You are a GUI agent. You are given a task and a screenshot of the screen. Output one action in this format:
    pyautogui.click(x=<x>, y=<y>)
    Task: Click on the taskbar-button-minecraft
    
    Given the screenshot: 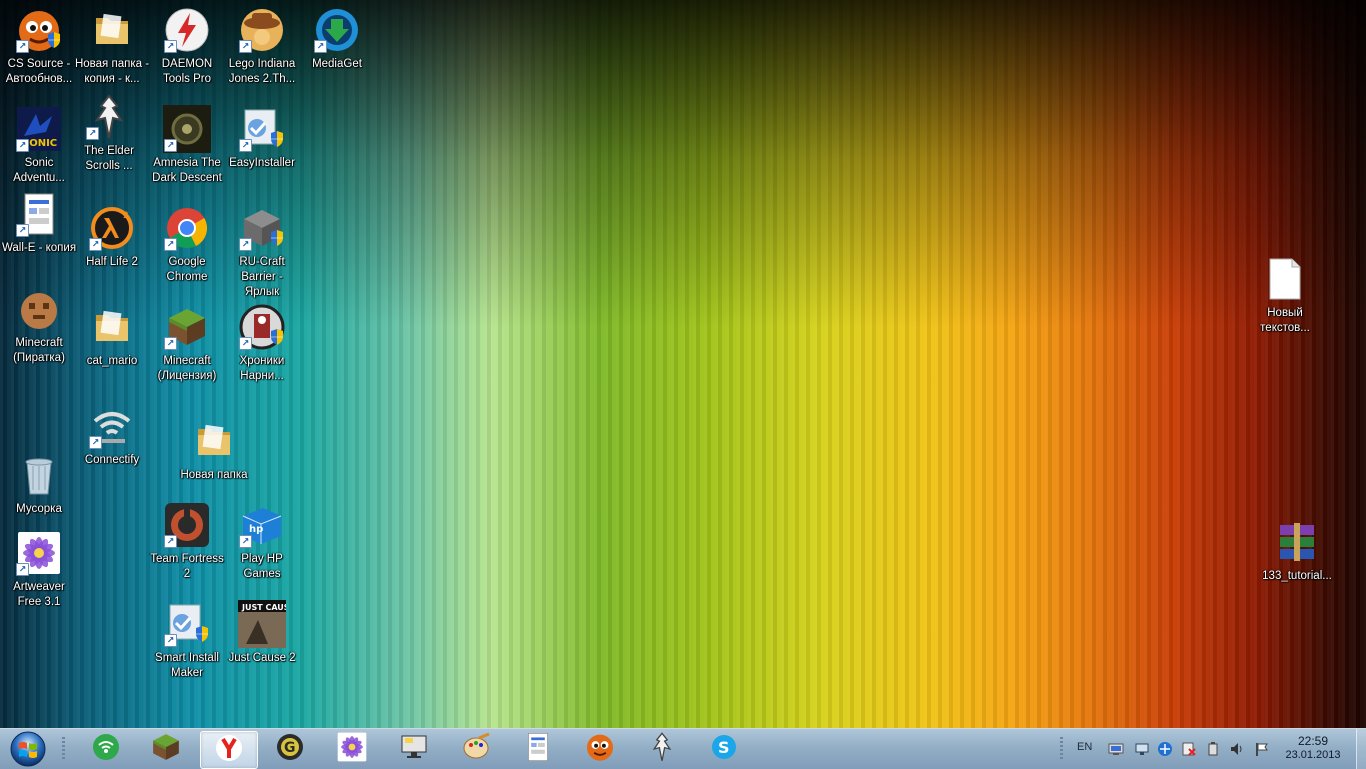 What is the action you would take?
    pyautogui.click(x=166, y=749)
    